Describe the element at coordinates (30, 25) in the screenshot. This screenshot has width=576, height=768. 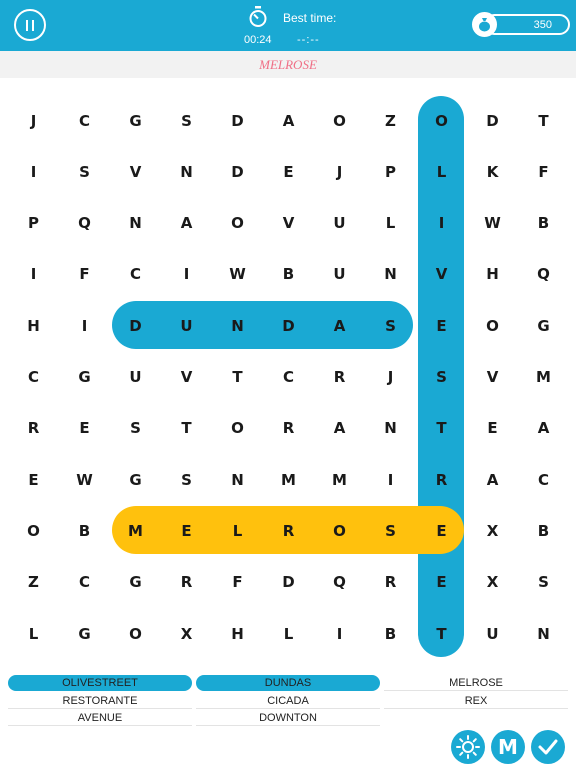
I see `pause-button` at that location.